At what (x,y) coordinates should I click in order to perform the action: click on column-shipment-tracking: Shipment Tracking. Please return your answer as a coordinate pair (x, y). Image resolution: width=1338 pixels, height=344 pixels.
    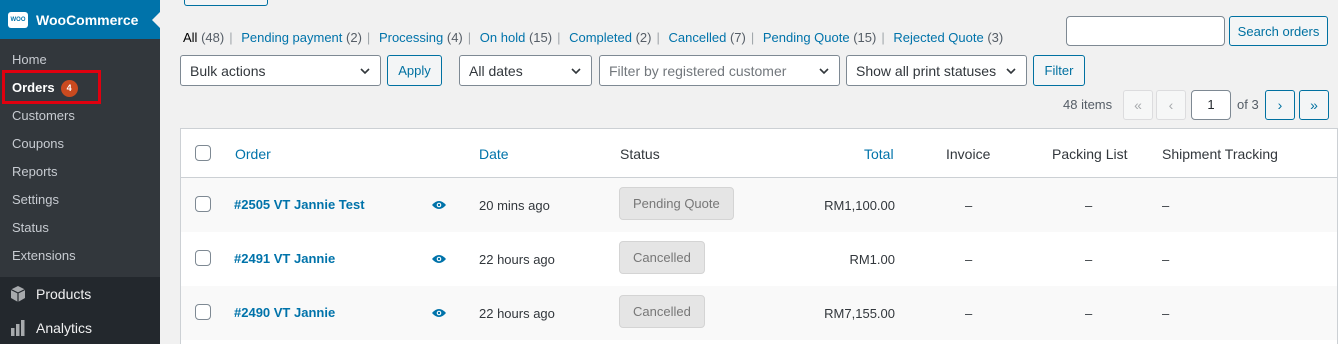
    Looking at the image, I should click on (1220, 154).